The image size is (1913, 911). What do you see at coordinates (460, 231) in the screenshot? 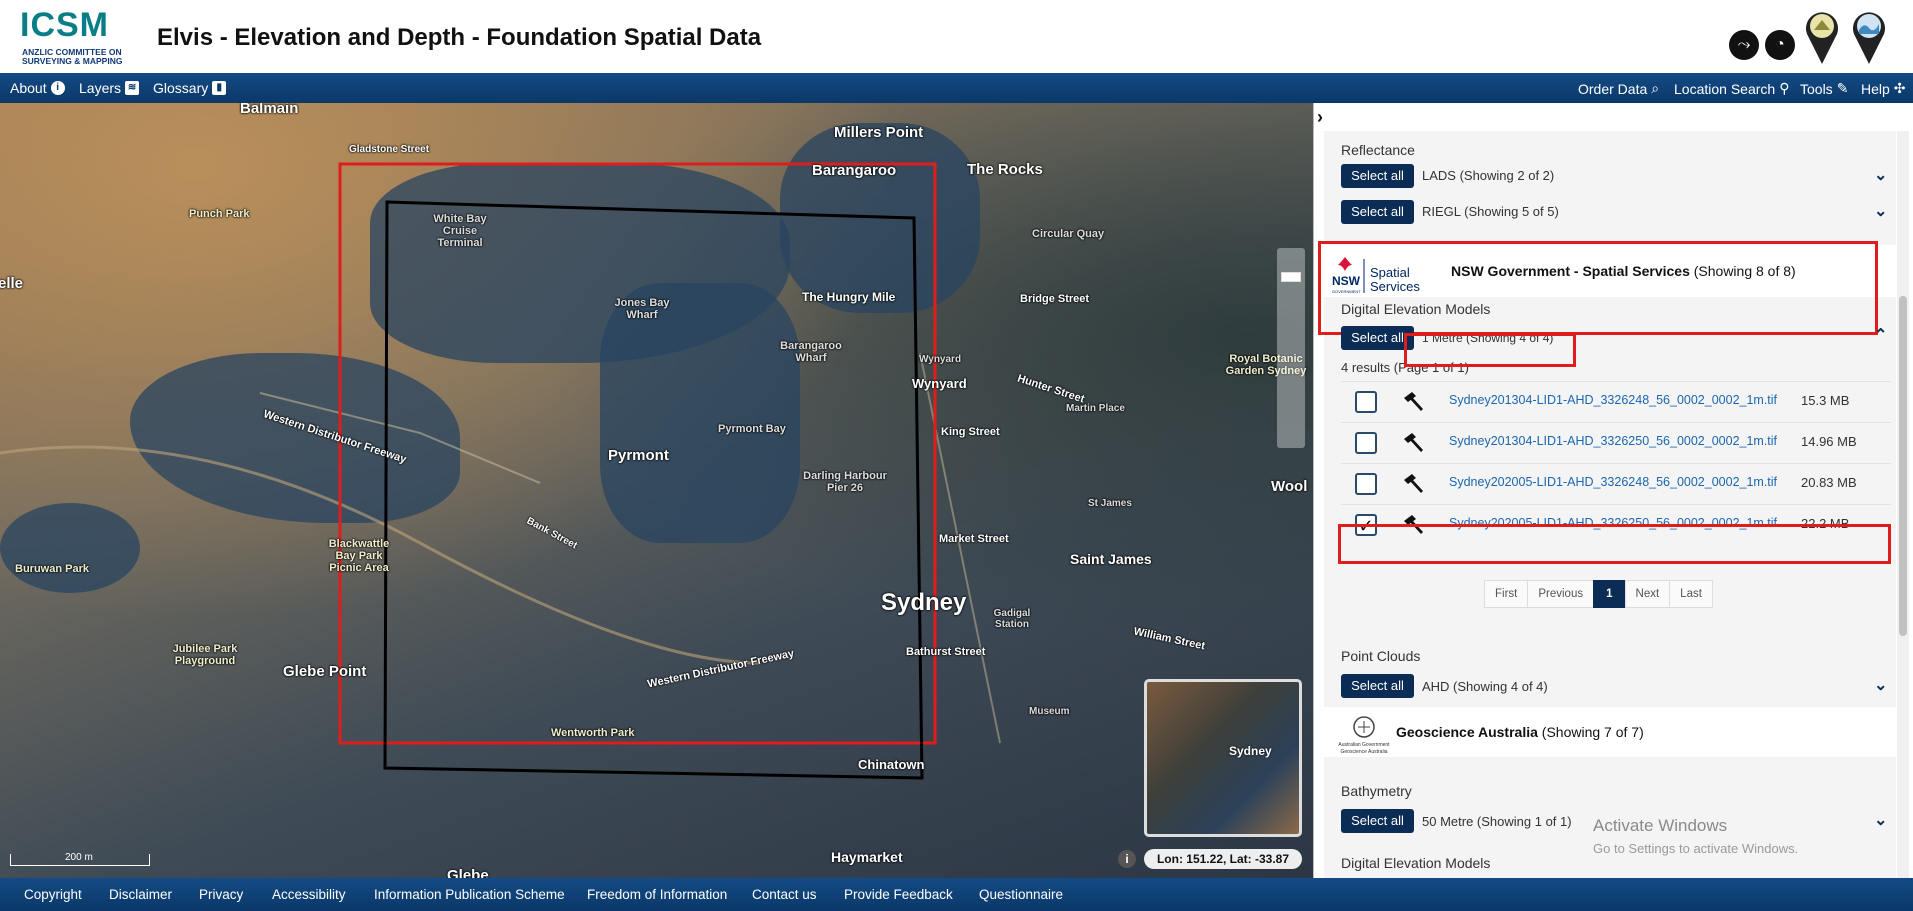
I see `map-label: White Bay Cruise Terminal` at bounding box center [460, 231].